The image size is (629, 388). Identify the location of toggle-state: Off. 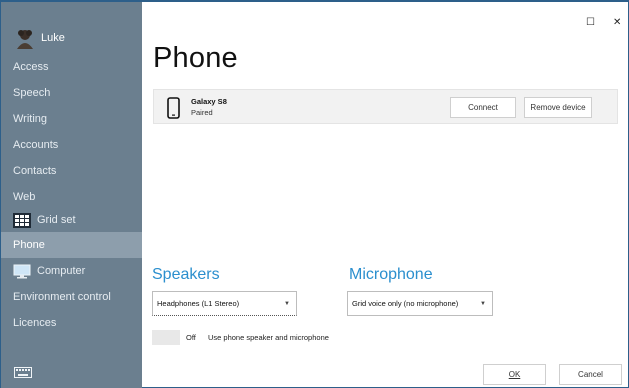
(191, 337).